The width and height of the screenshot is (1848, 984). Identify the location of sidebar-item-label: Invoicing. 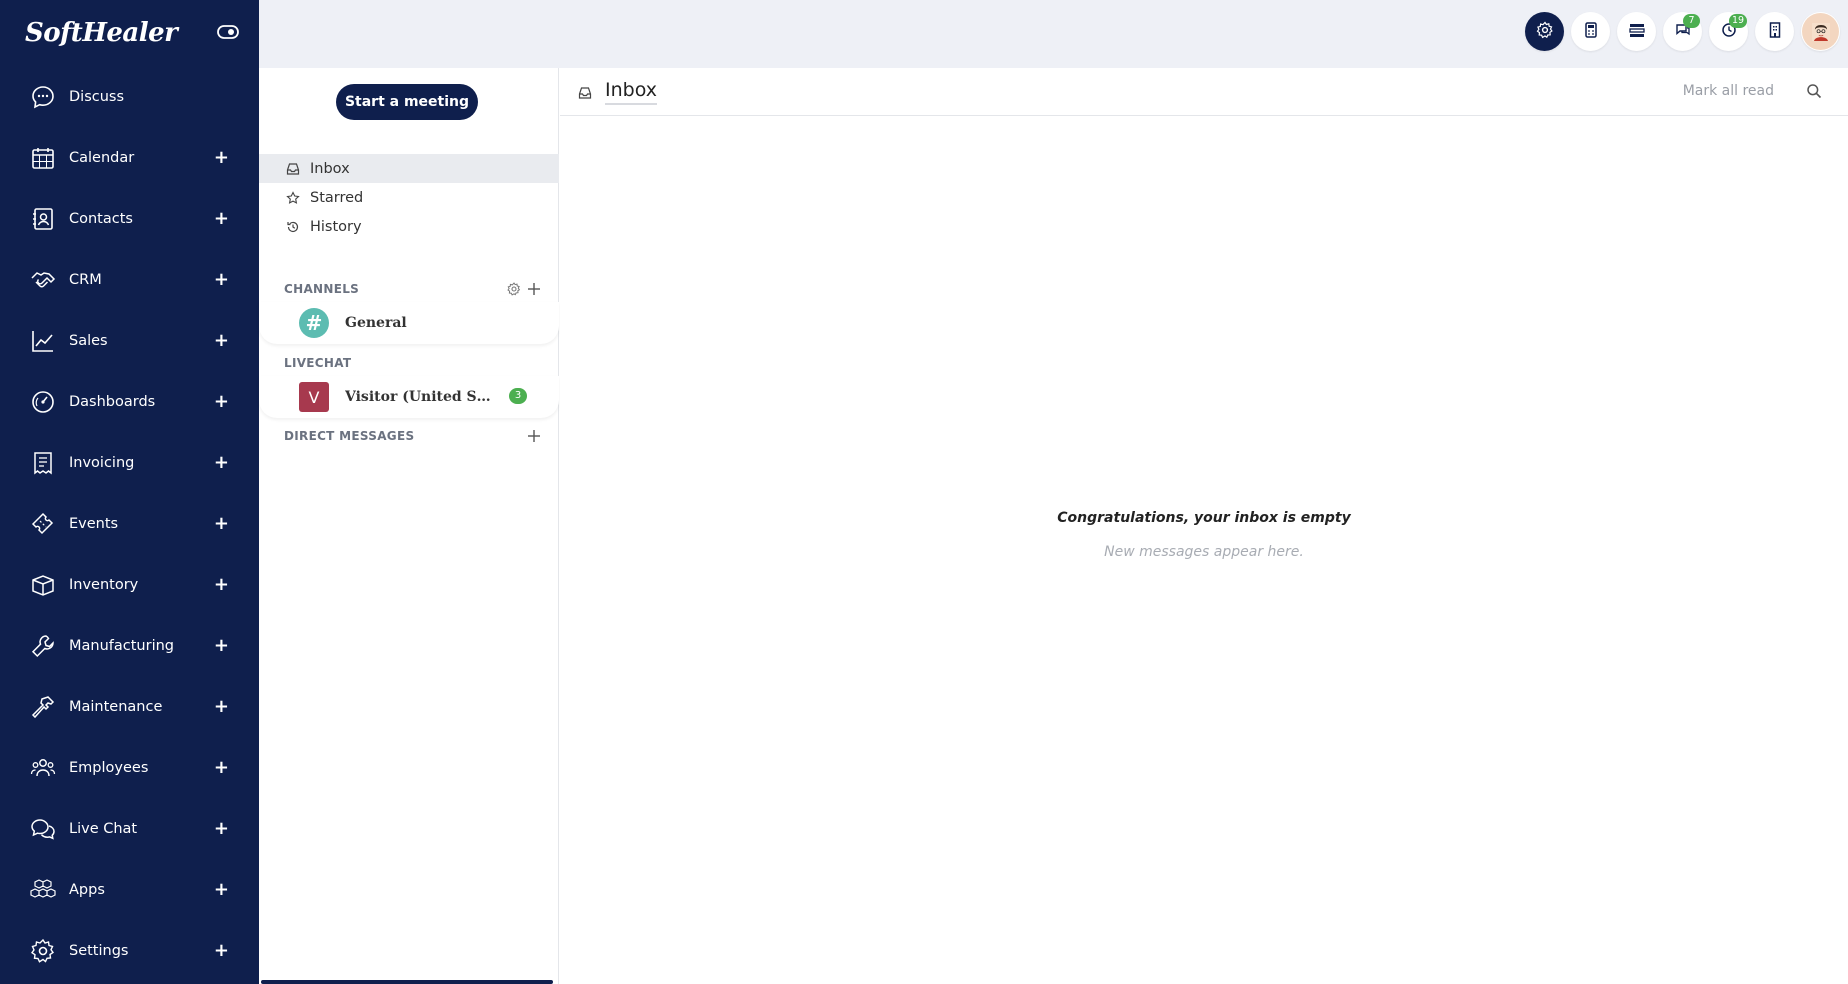
(102, 462).